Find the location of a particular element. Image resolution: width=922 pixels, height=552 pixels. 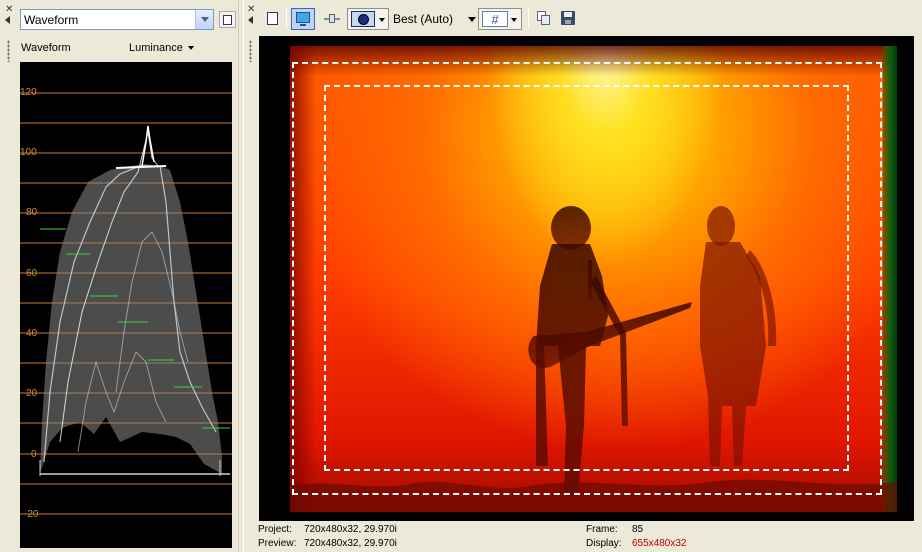

frame-label: Frame: is located at coordinates (602, 529).